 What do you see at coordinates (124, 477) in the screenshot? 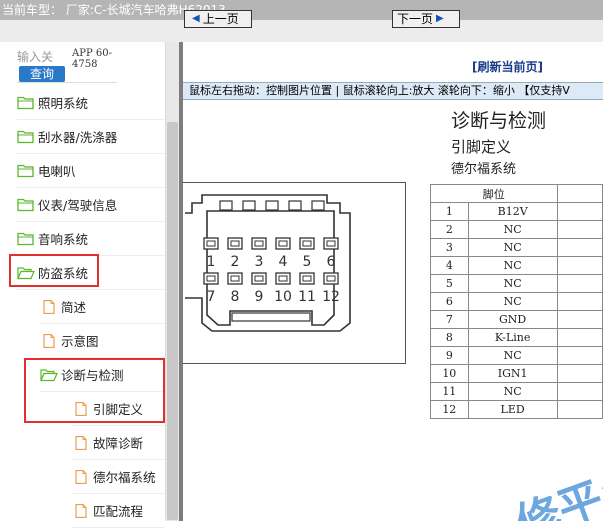
I see `tree-item-label: 德尔福系统` at bounding box center [124, 477].